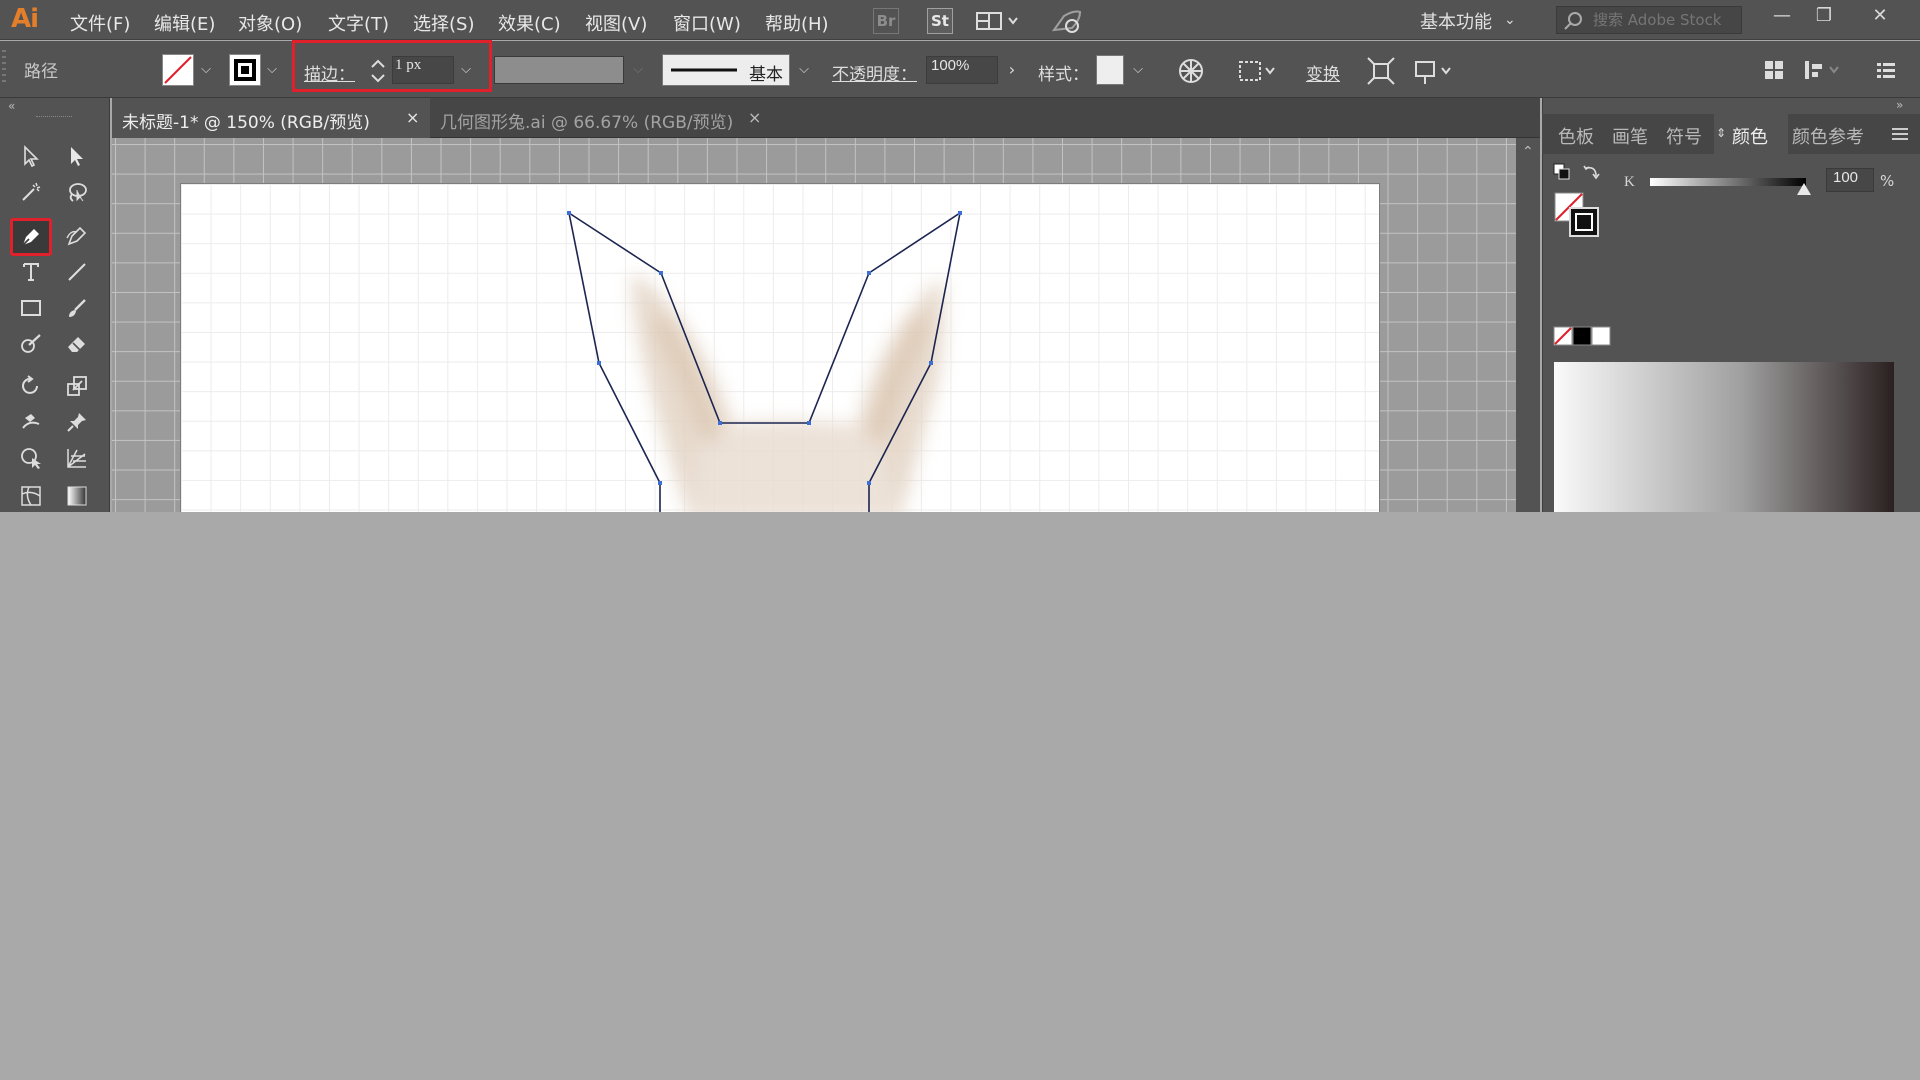  Describe the element at coordinates (1528, 325) in the screenshot. I see `vertical-scrollbar: ⌃` at that location.